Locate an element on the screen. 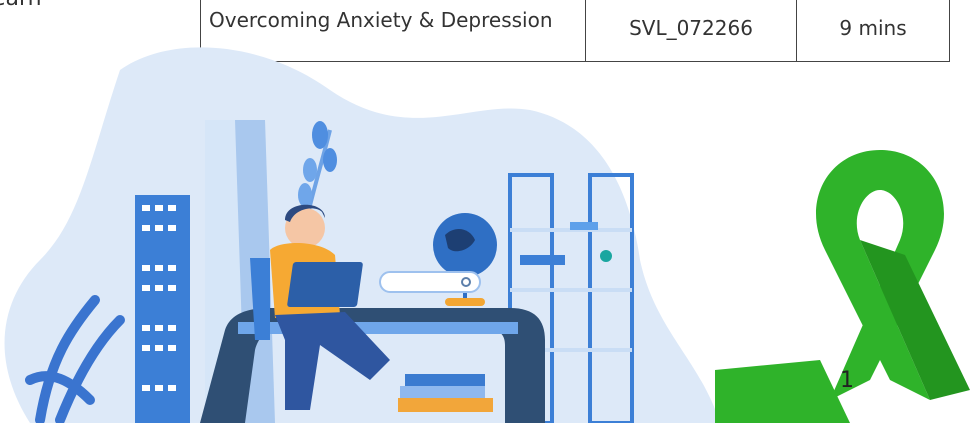 The width and height of the screenshot is (970, 423). laptop is located at coordinates (325, 284).